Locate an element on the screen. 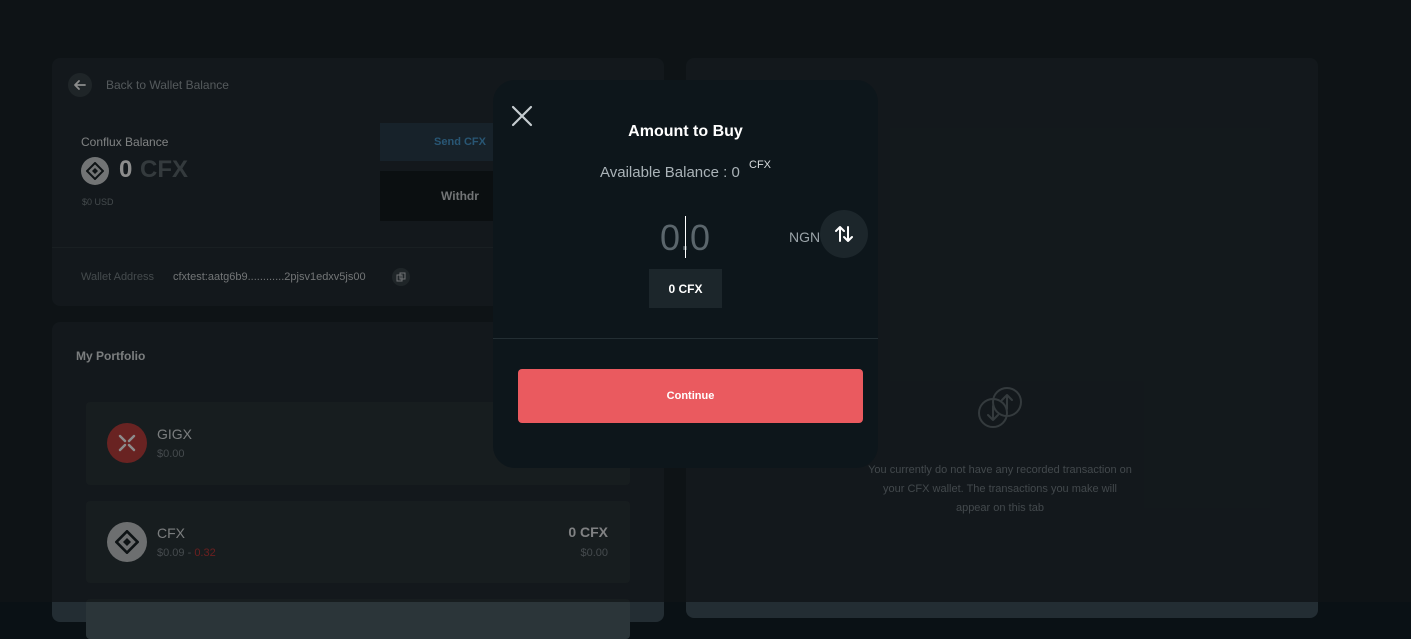 This screenshot has width=1411, height=639. text-caret is located at coordinates (685, 237).